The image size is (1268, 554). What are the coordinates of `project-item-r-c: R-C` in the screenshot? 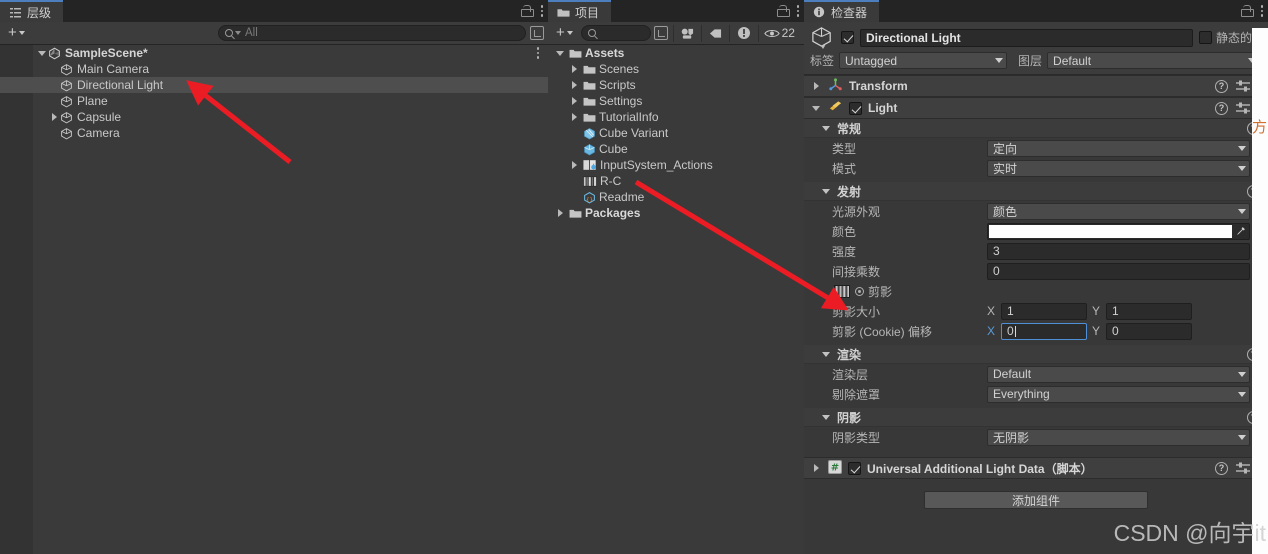 It's located at (676, 181).